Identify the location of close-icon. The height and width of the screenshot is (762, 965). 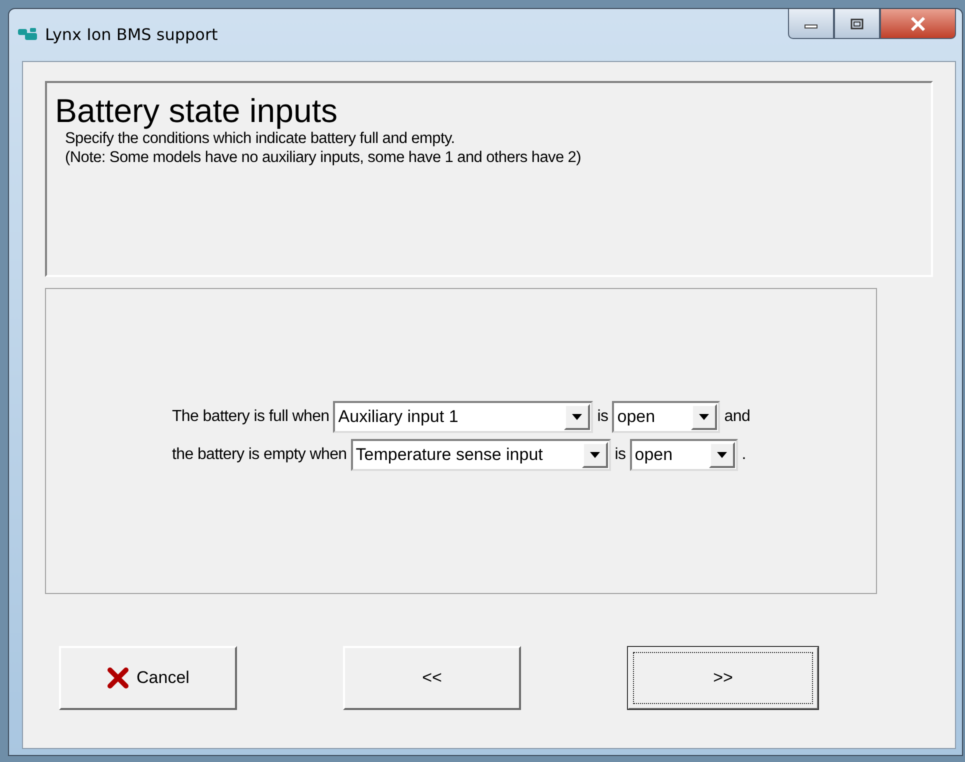
(918, 23).